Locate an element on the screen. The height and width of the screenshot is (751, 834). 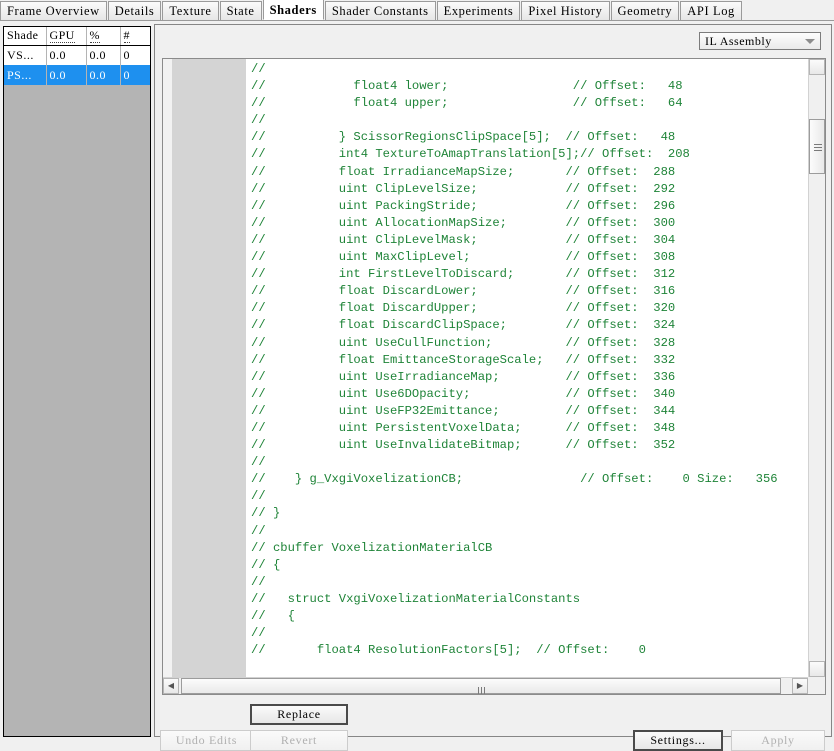
code-line: // uint UseCullFunction; // Offset: 328 is located at coordinates (463, 342).